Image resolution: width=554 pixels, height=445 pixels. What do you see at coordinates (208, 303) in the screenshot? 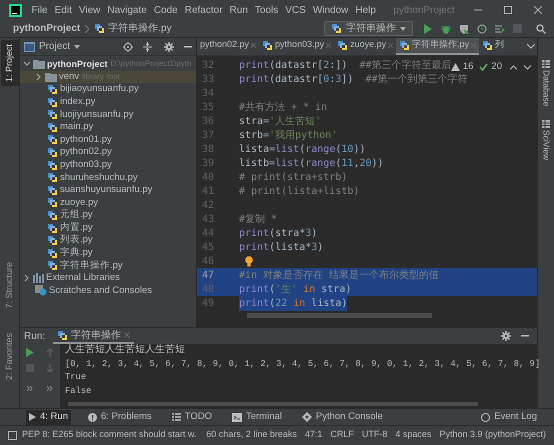
I see `line-number: 49` at bounding box center [208, 303].